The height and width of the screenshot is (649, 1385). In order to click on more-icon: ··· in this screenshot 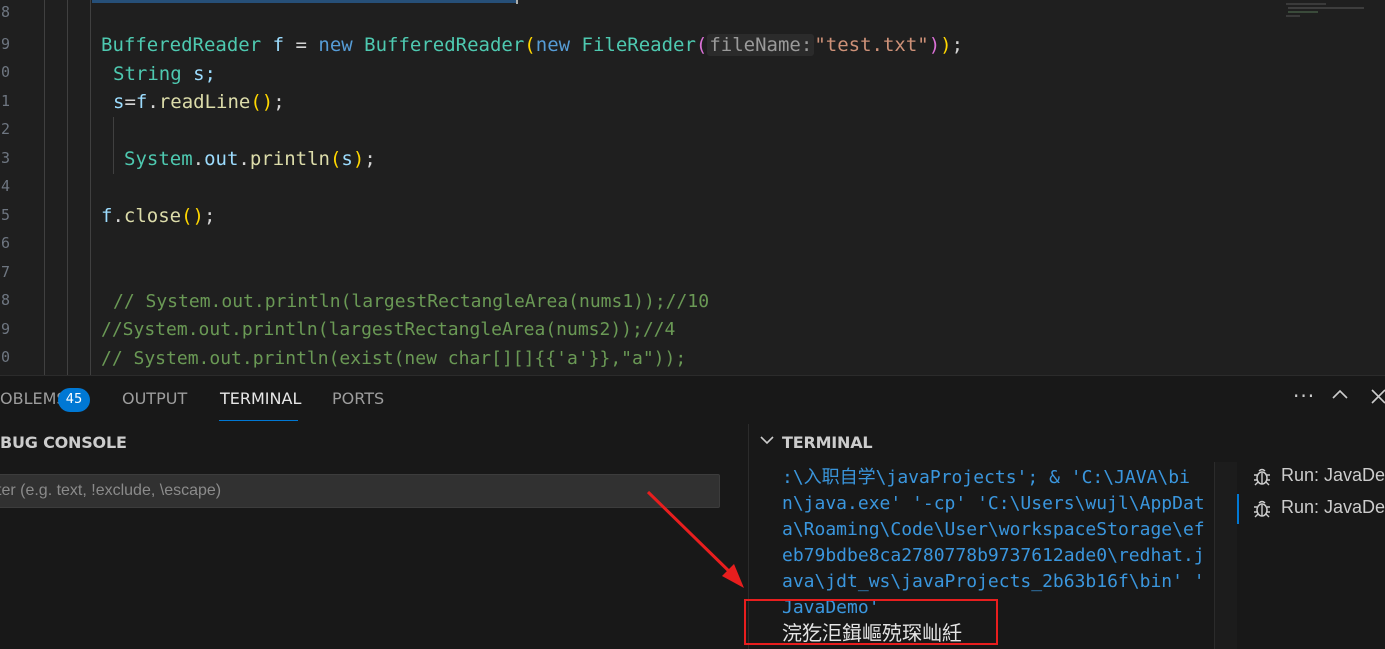, I will do `click(1304, 396)`.